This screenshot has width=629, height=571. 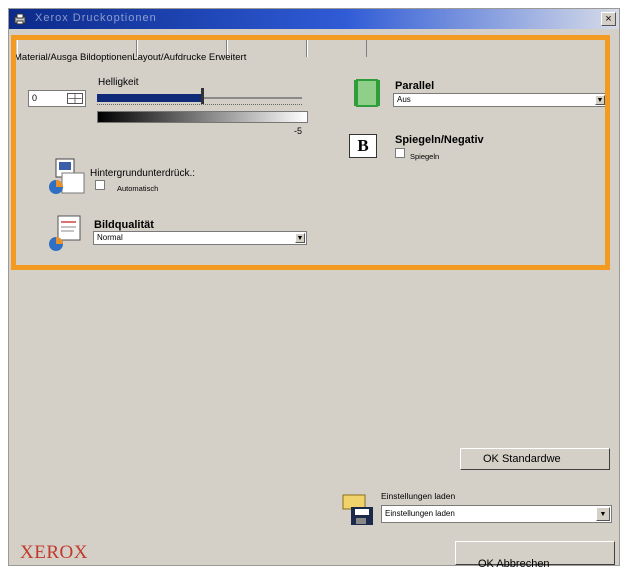 What do you see at coordinates (514, 564) in the screenshot?
I see `ok-cancel-label: OK Abbrechen` at bounding box center [514, 564].